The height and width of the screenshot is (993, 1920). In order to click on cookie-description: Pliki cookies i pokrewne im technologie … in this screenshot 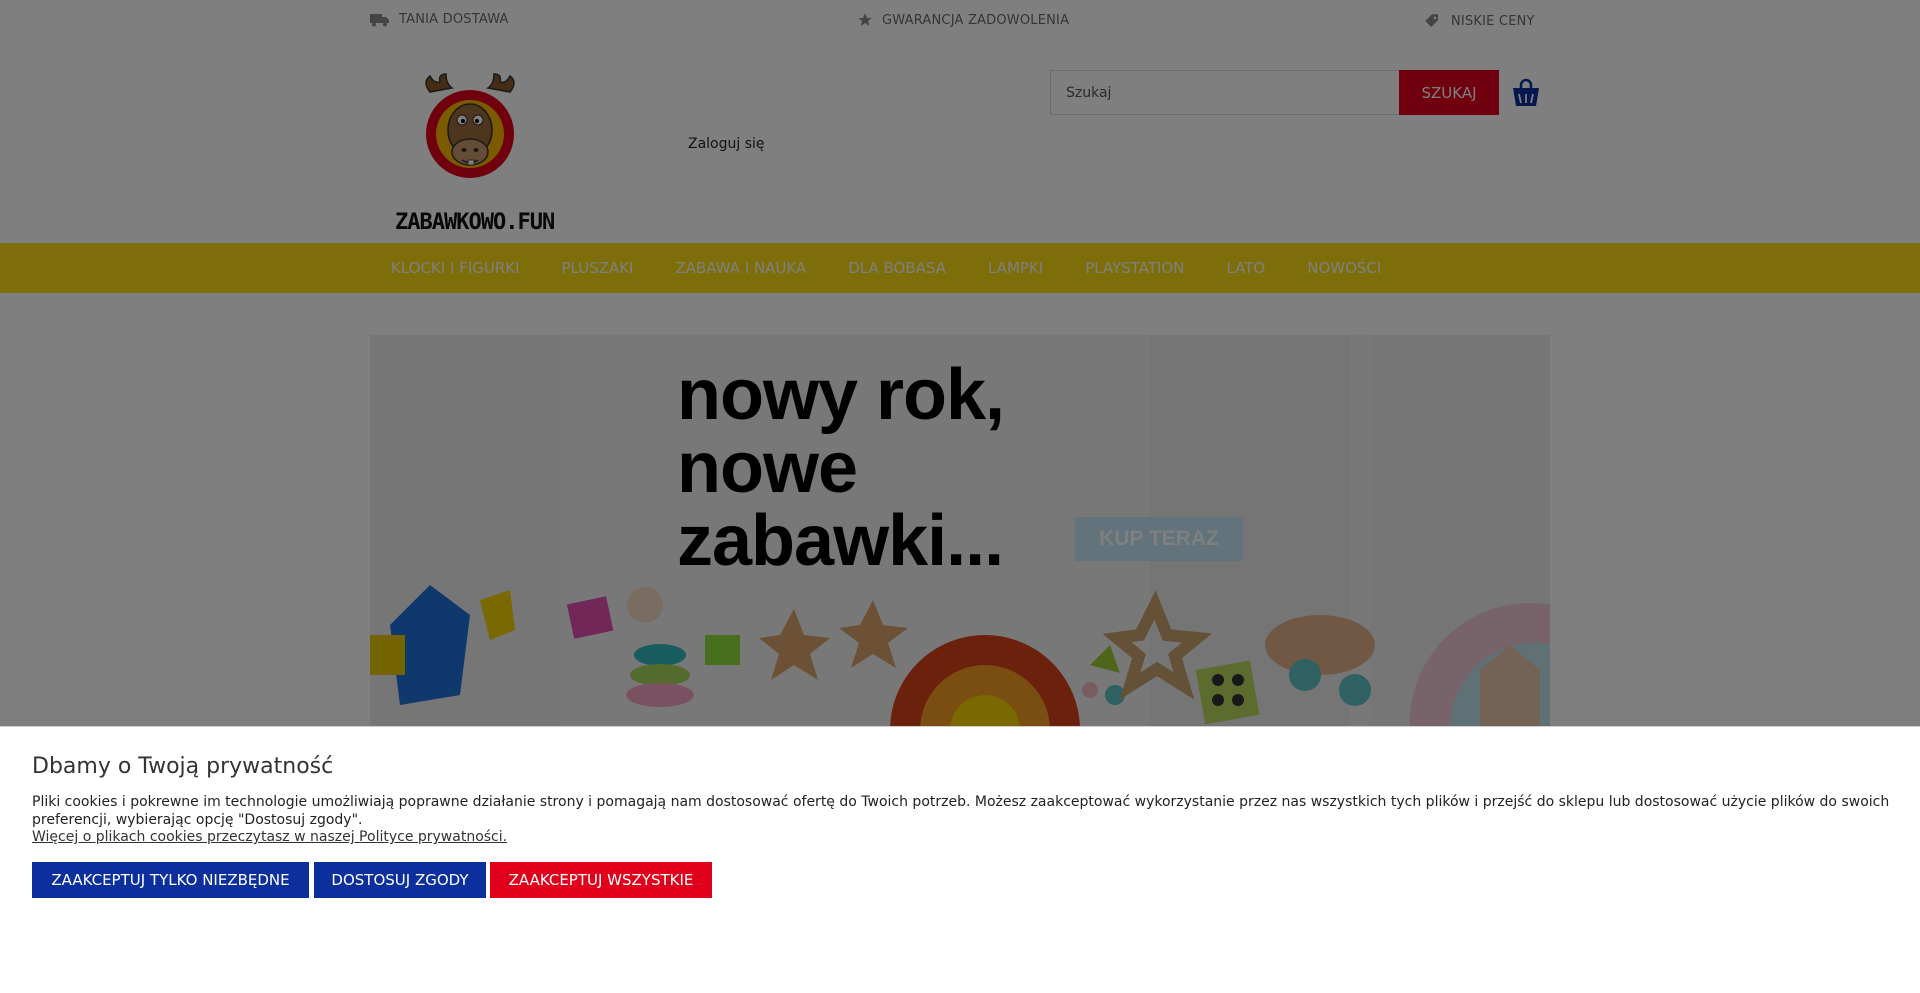, I will do `click(961, 811)`.